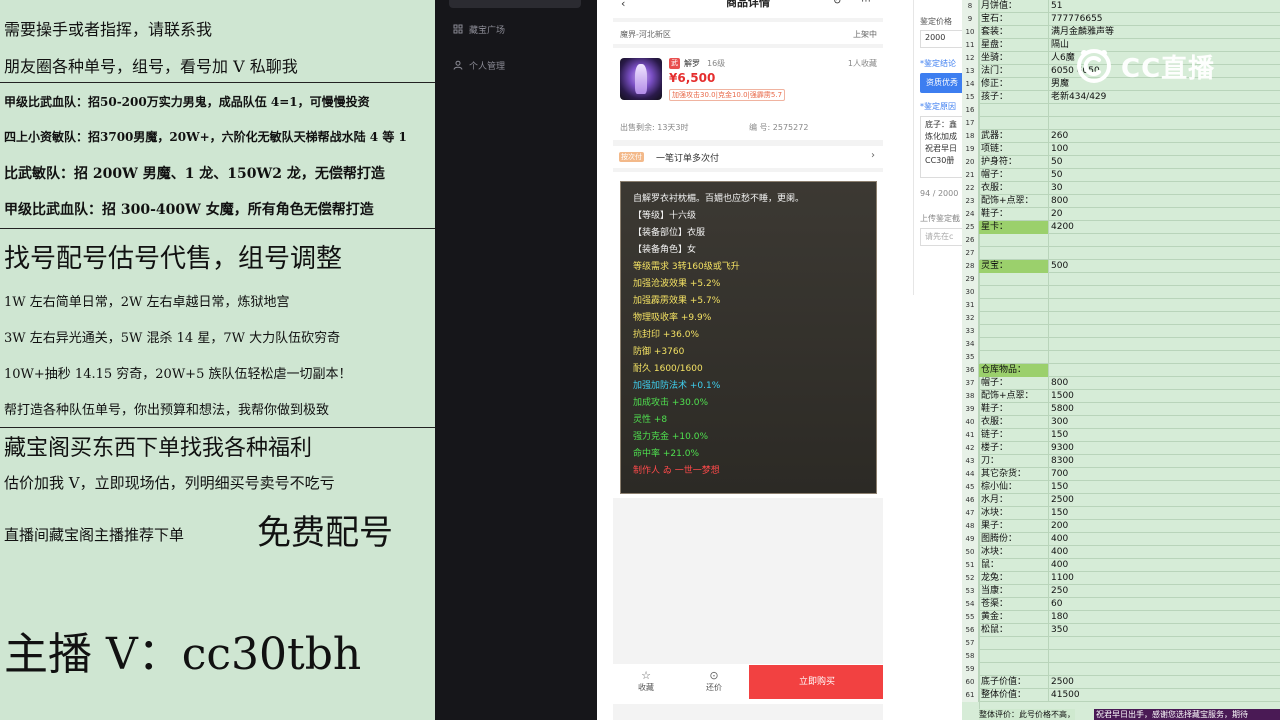  Describe the element at coordinates (479, 29) in the screenshot. I see `sidebar-item-plaza: 藏宝广场` at that location.